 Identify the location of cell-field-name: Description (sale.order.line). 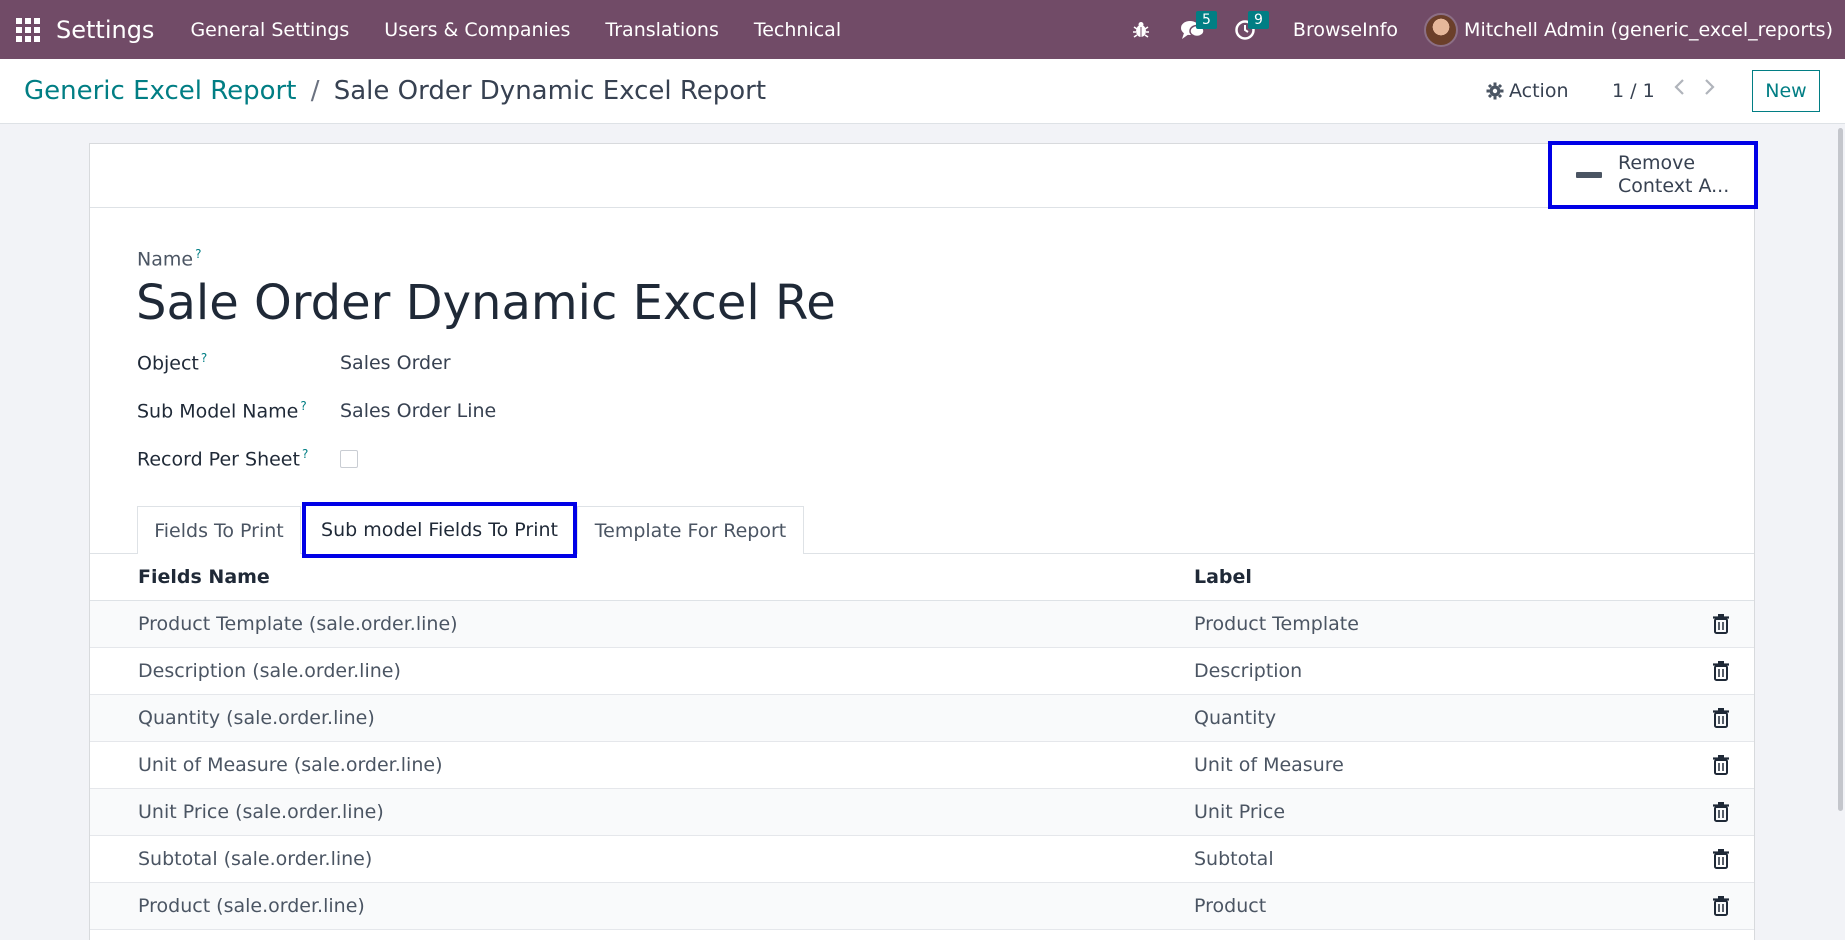
(269, 671).